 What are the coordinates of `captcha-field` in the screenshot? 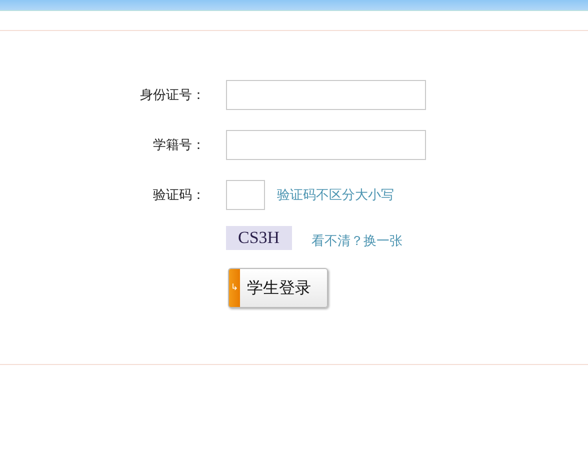 It's located at (245, 195).